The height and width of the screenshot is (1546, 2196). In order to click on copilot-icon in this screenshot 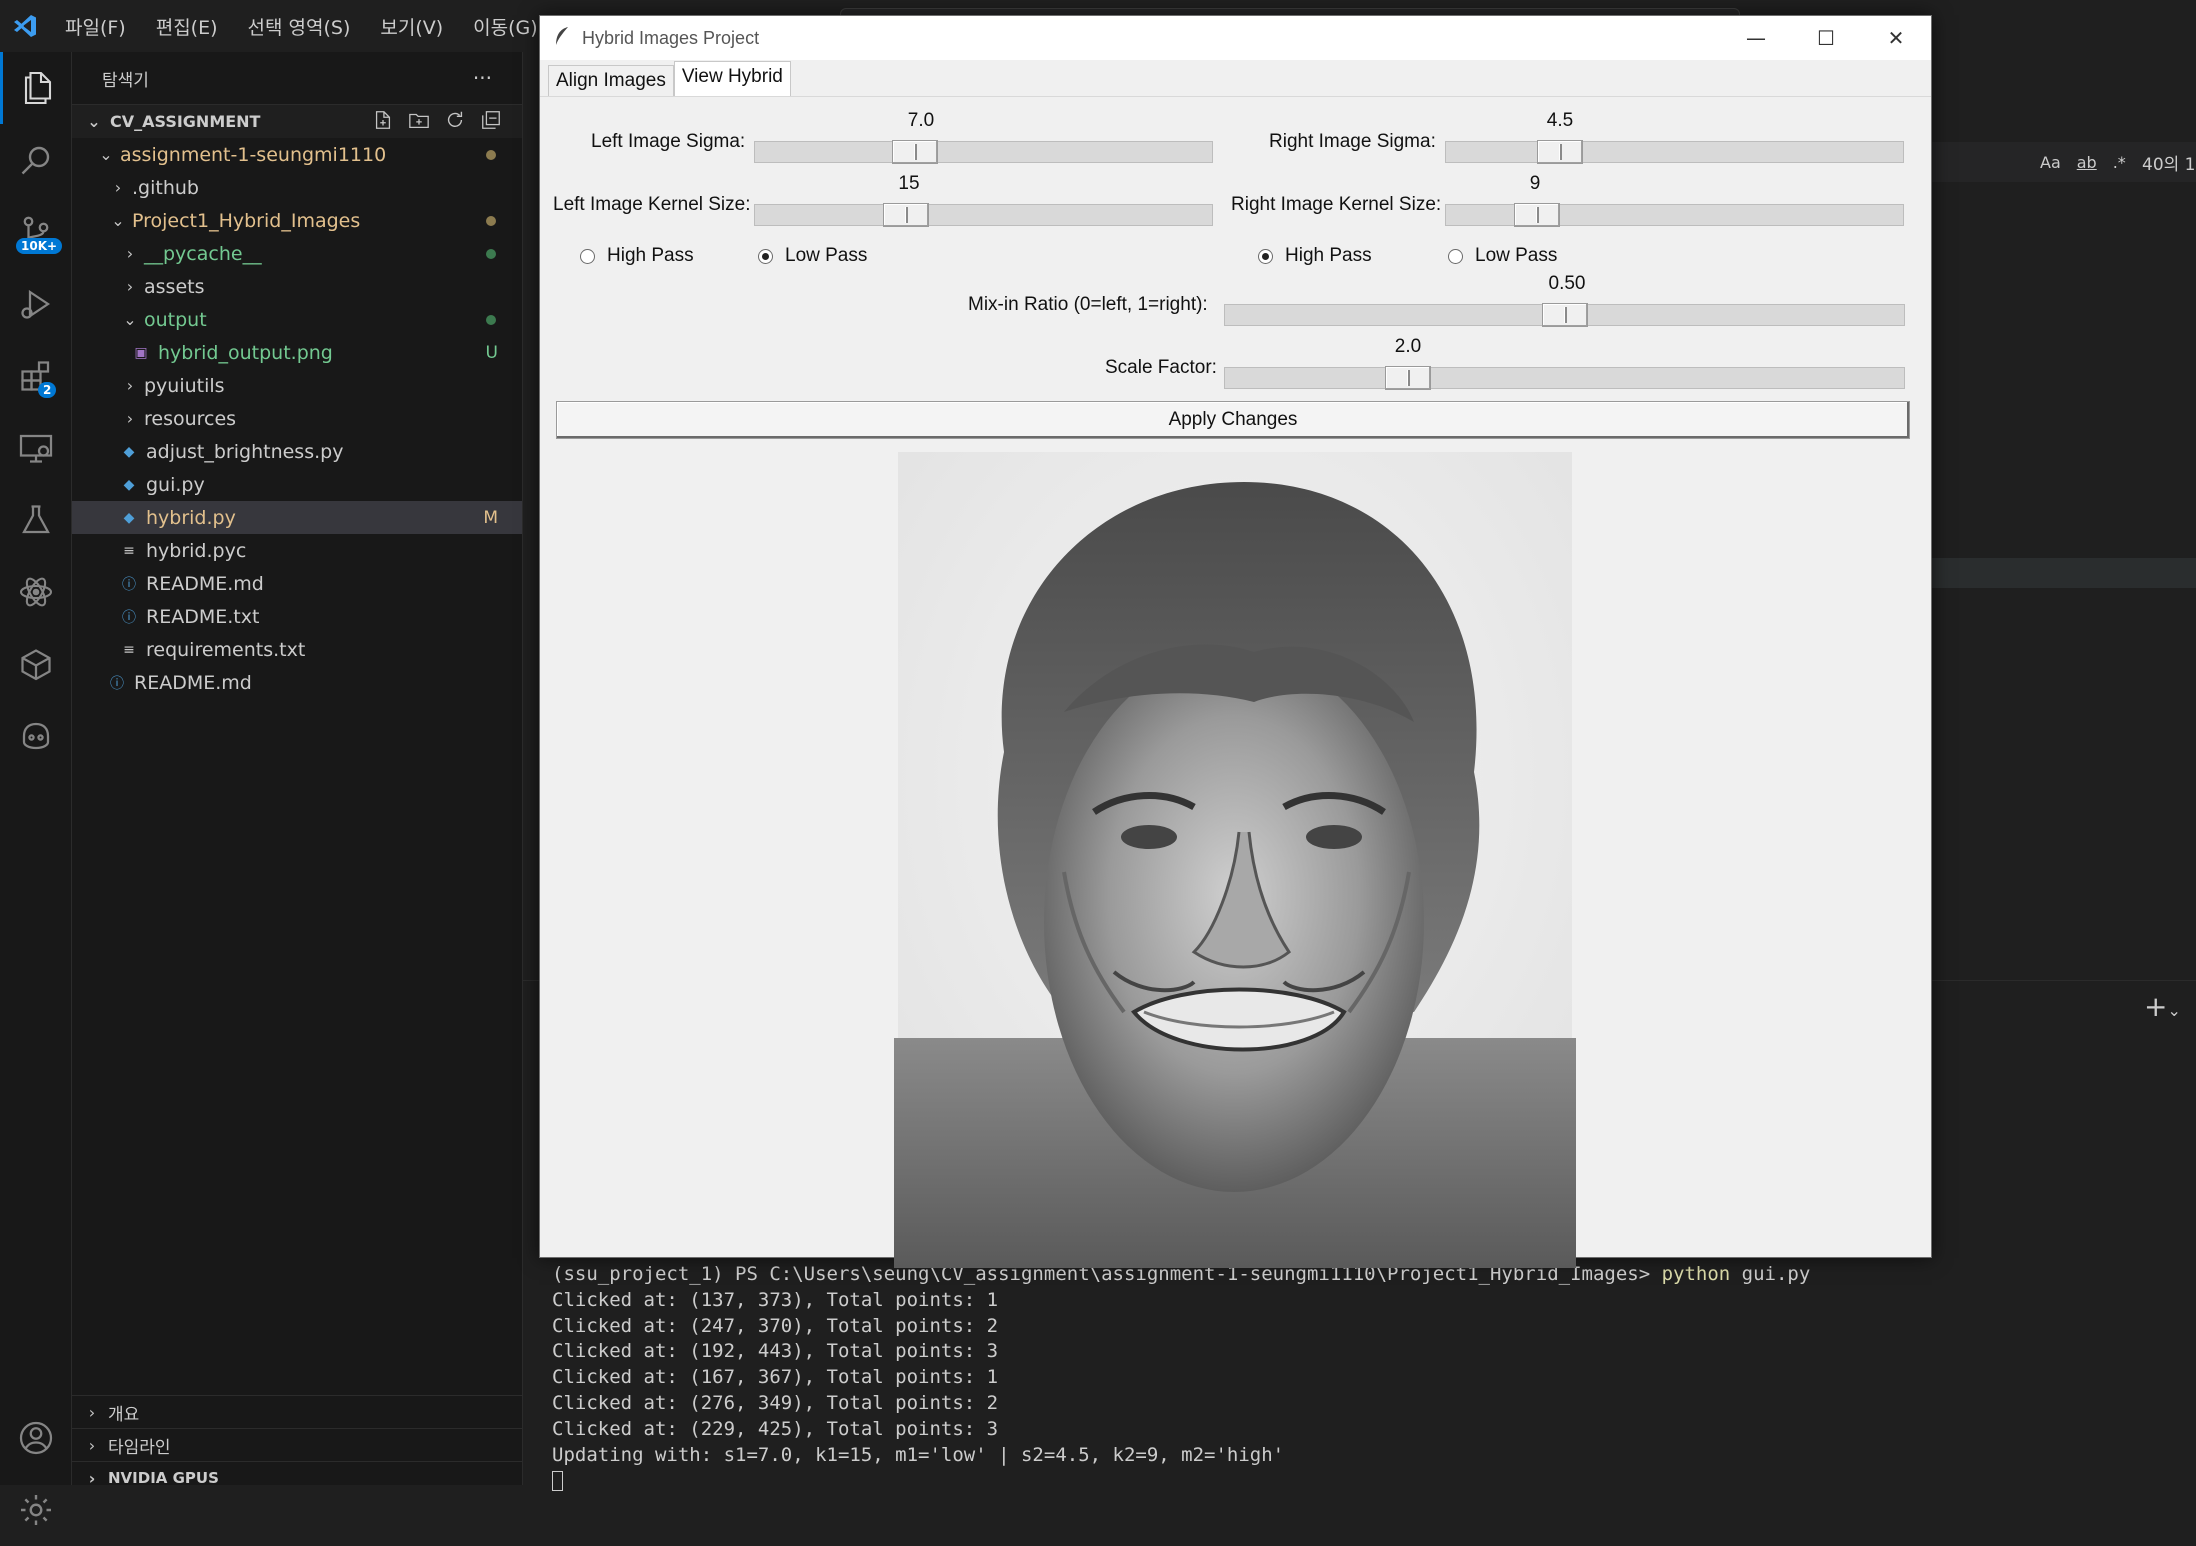, I will do `click(36, 736)`.